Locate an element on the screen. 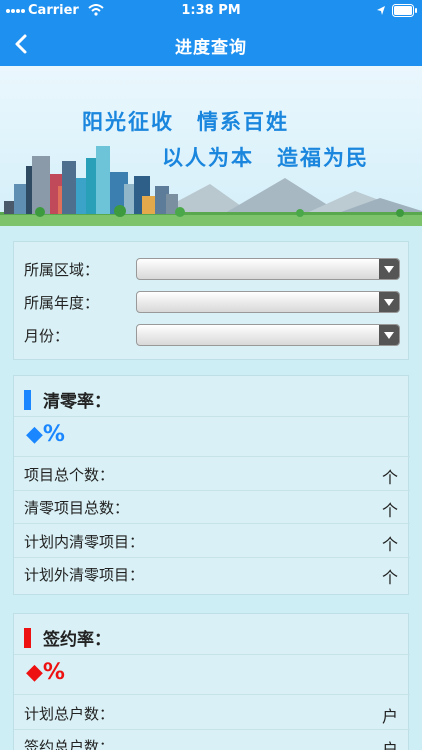  month-select is located at coordinates (268, 335).